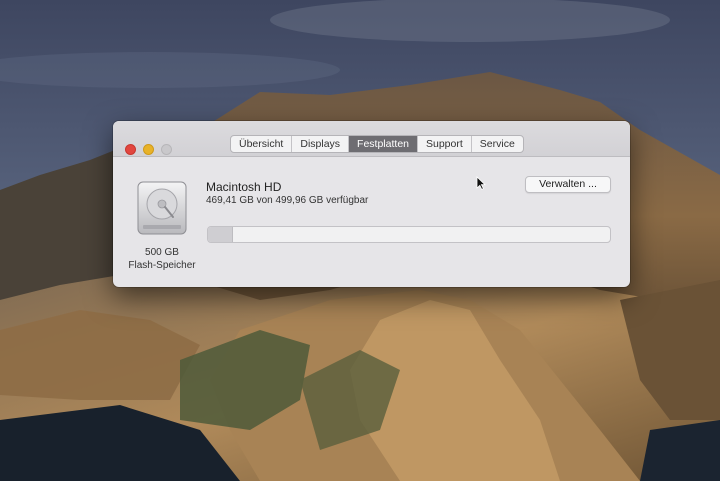 This screenshot has height=481, width=720. I want to click on capacity-type: Flash-Speicher, so click(162, 265).